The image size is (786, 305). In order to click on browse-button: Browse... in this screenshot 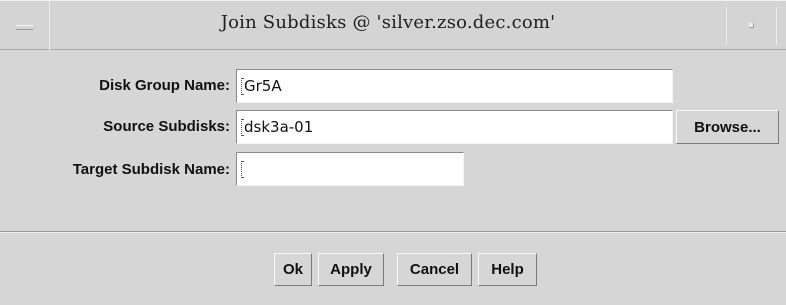, I will do `click(727, 127)`.